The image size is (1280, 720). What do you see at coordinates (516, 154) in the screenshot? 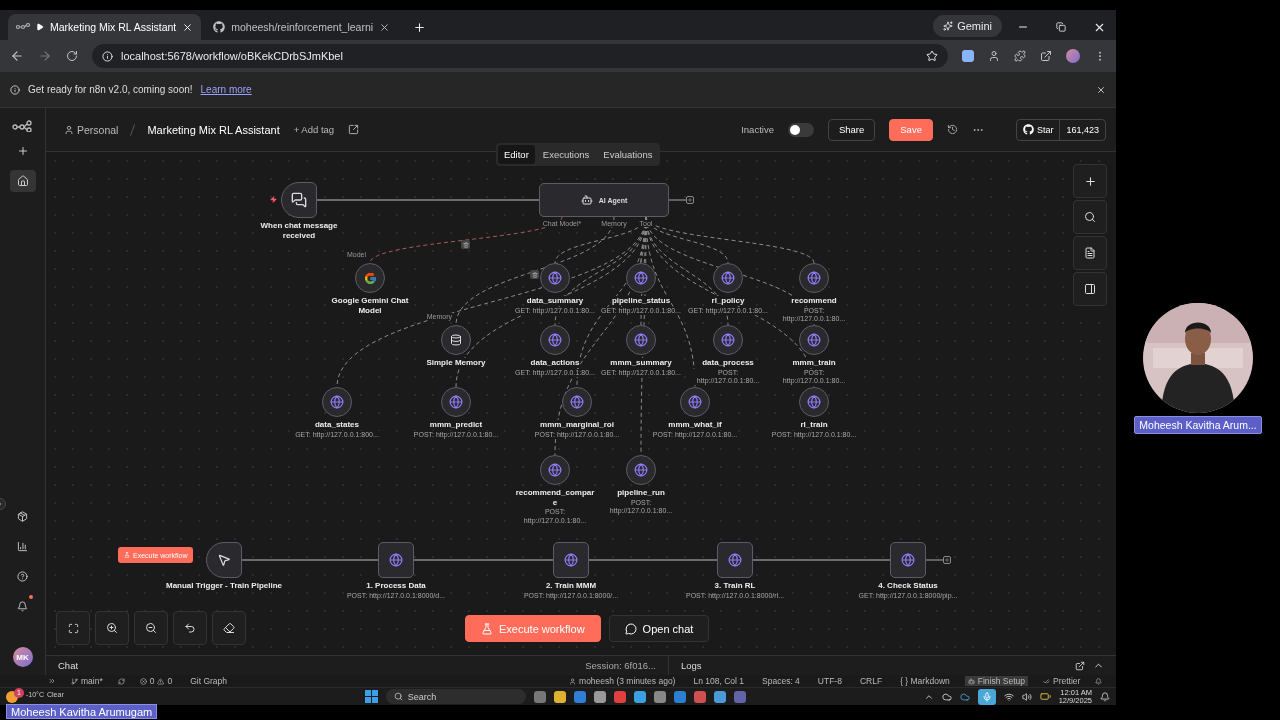
I see `view-tab: Editor` at bounding box center [516, 154].